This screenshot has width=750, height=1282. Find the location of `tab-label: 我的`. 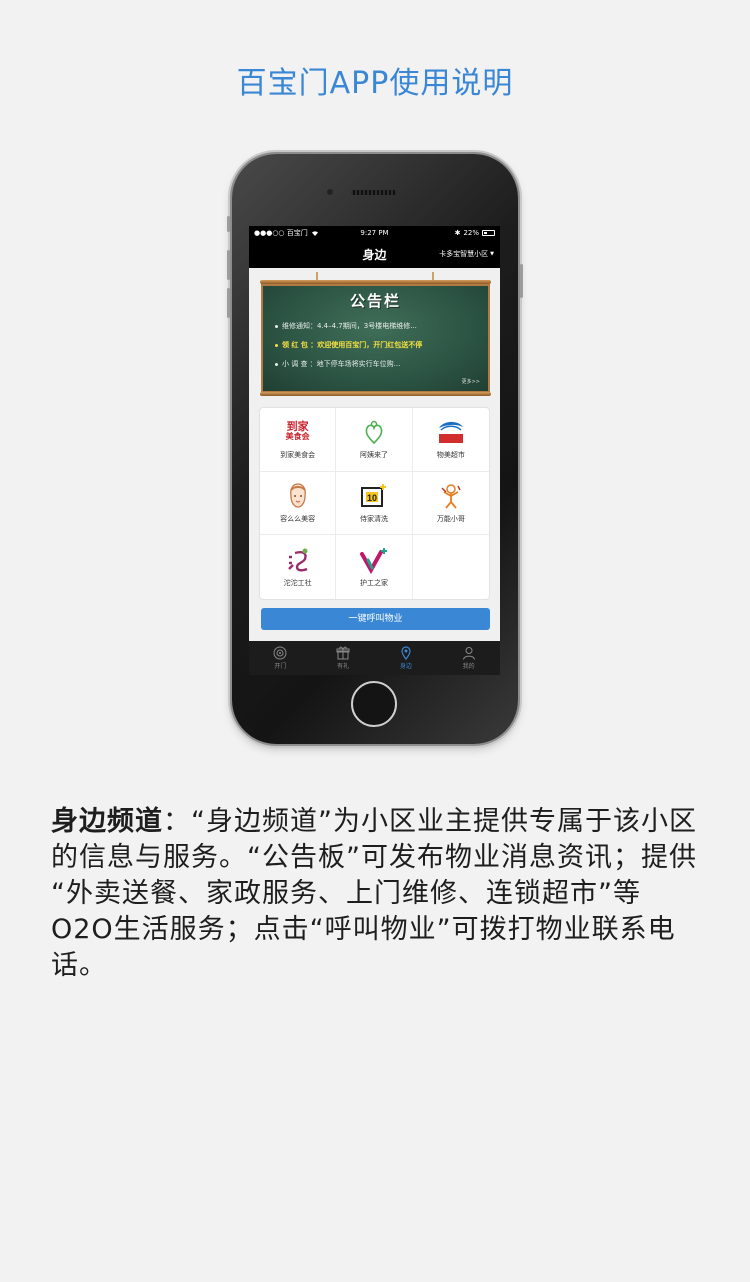

tab-label: 我的 is located at coordinates (468, 666).